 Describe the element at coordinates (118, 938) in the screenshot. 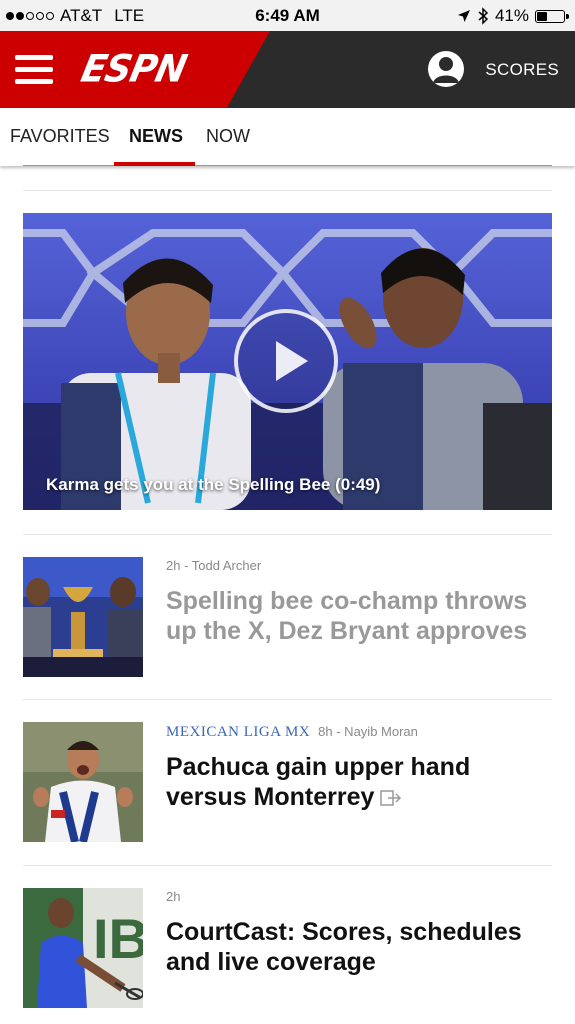

I see `svg-text: IB` at that location.